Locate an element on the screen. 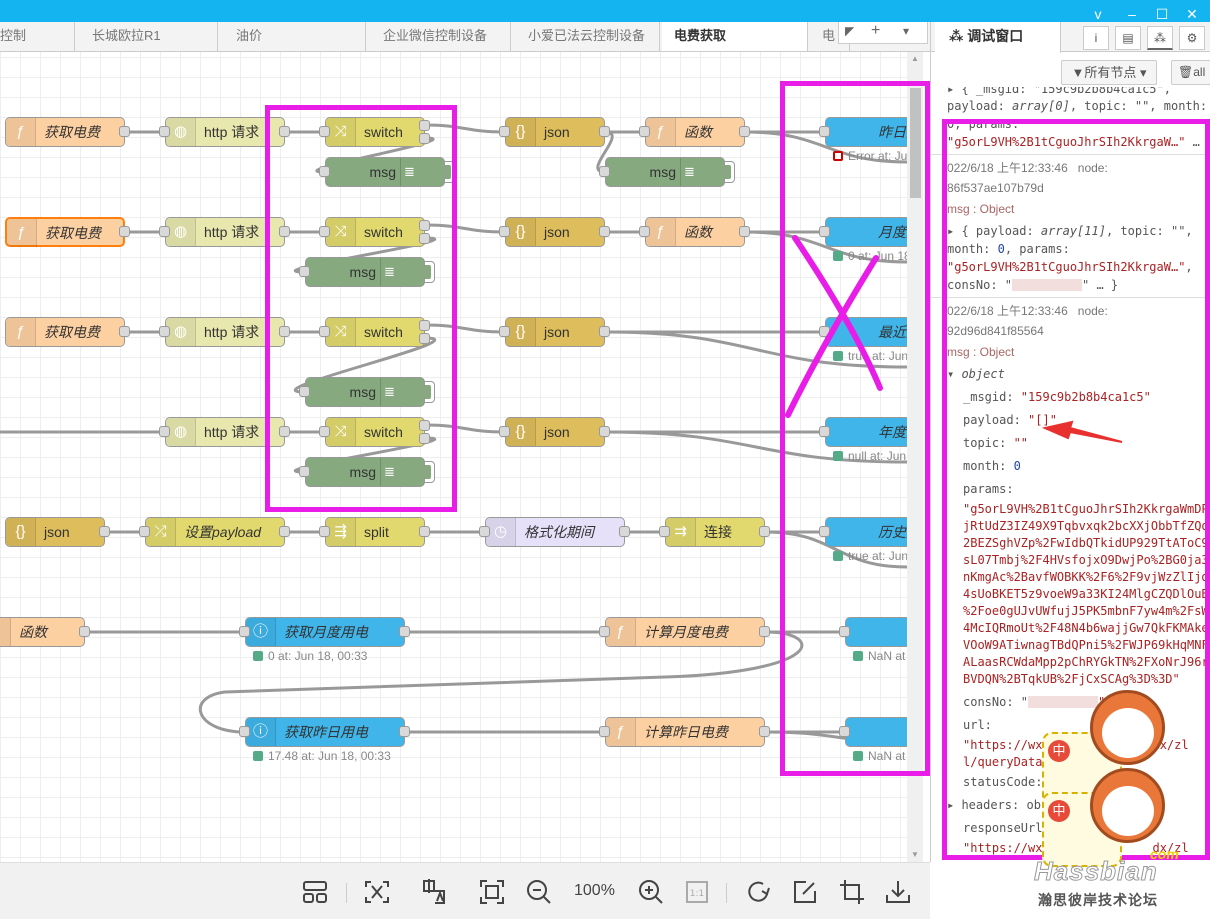 This screenshot has width=1210, height=919. edit-icon is located at coordinates (805, 892).